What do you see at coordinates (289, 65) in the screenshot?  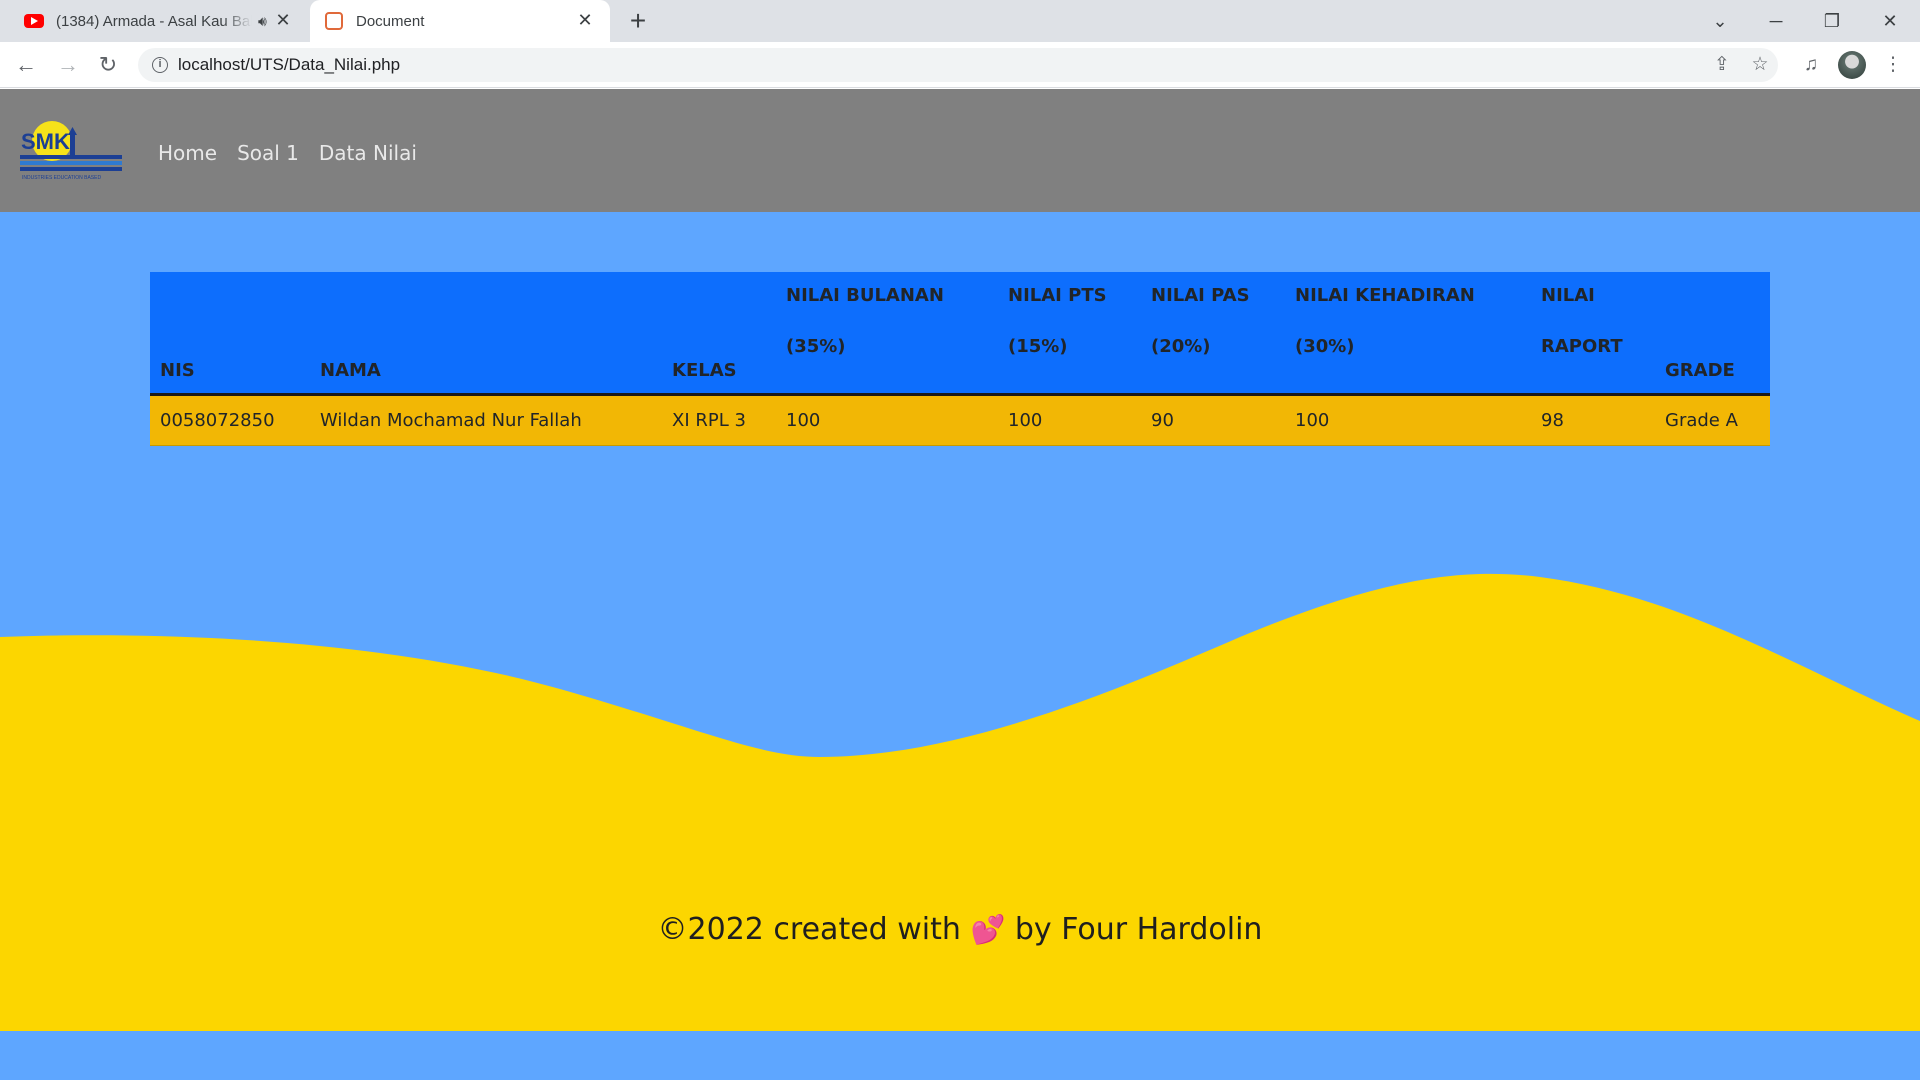 I see `url-text: localhost/UTS/Data_Nilai.php` at bounding box center [289, 65].